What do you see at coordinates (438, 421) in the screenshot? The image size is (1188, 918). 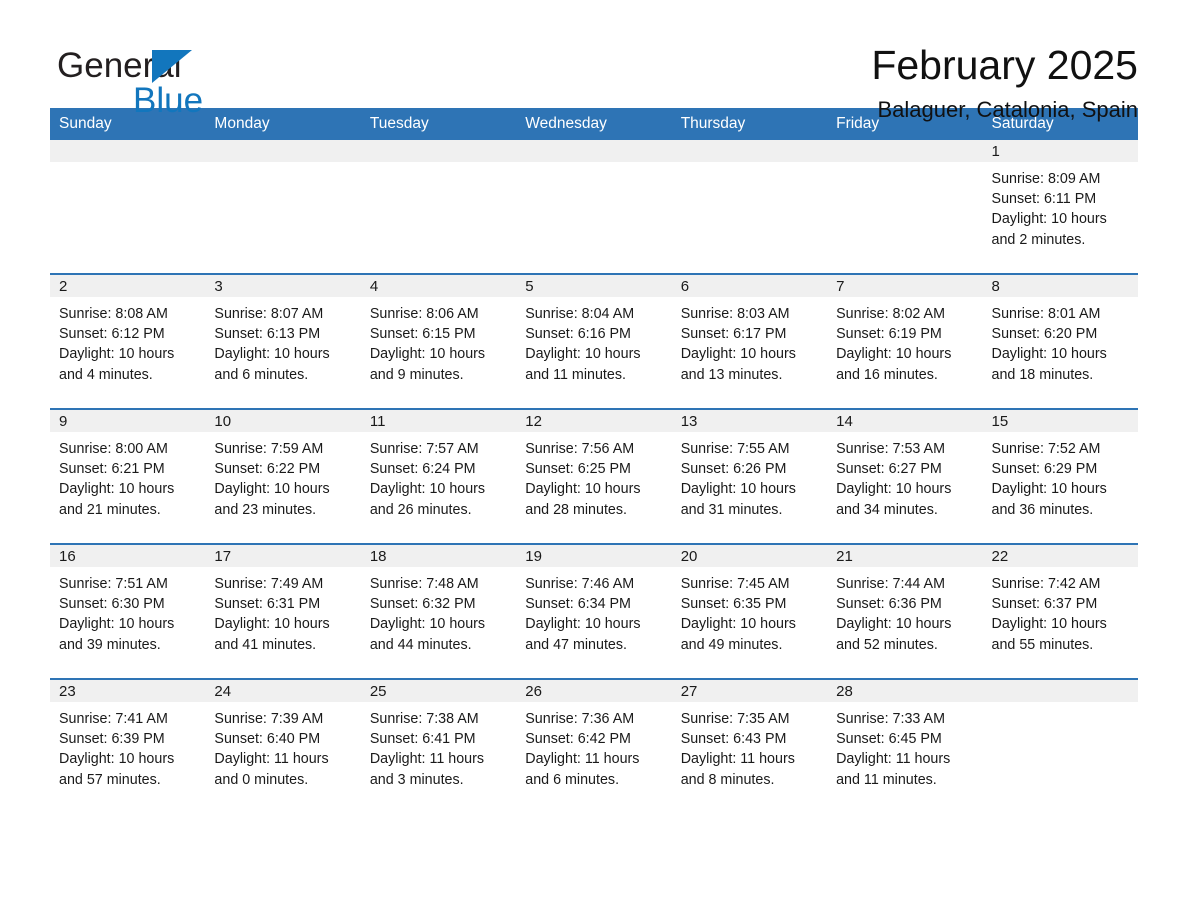 I see `day-number: 11` at bounding box center [438, 421].